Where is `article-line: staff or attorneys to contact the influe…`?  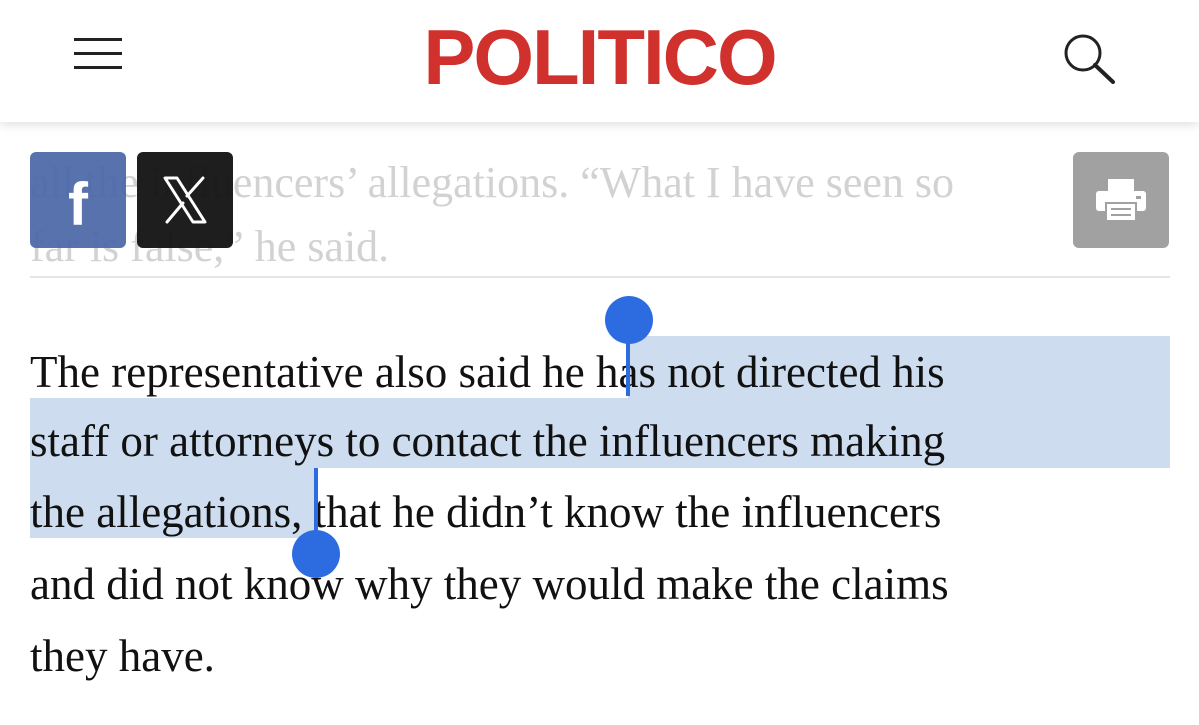
article-line: staff or attorneys to contact the influe… is located at coordinates (487, 441).